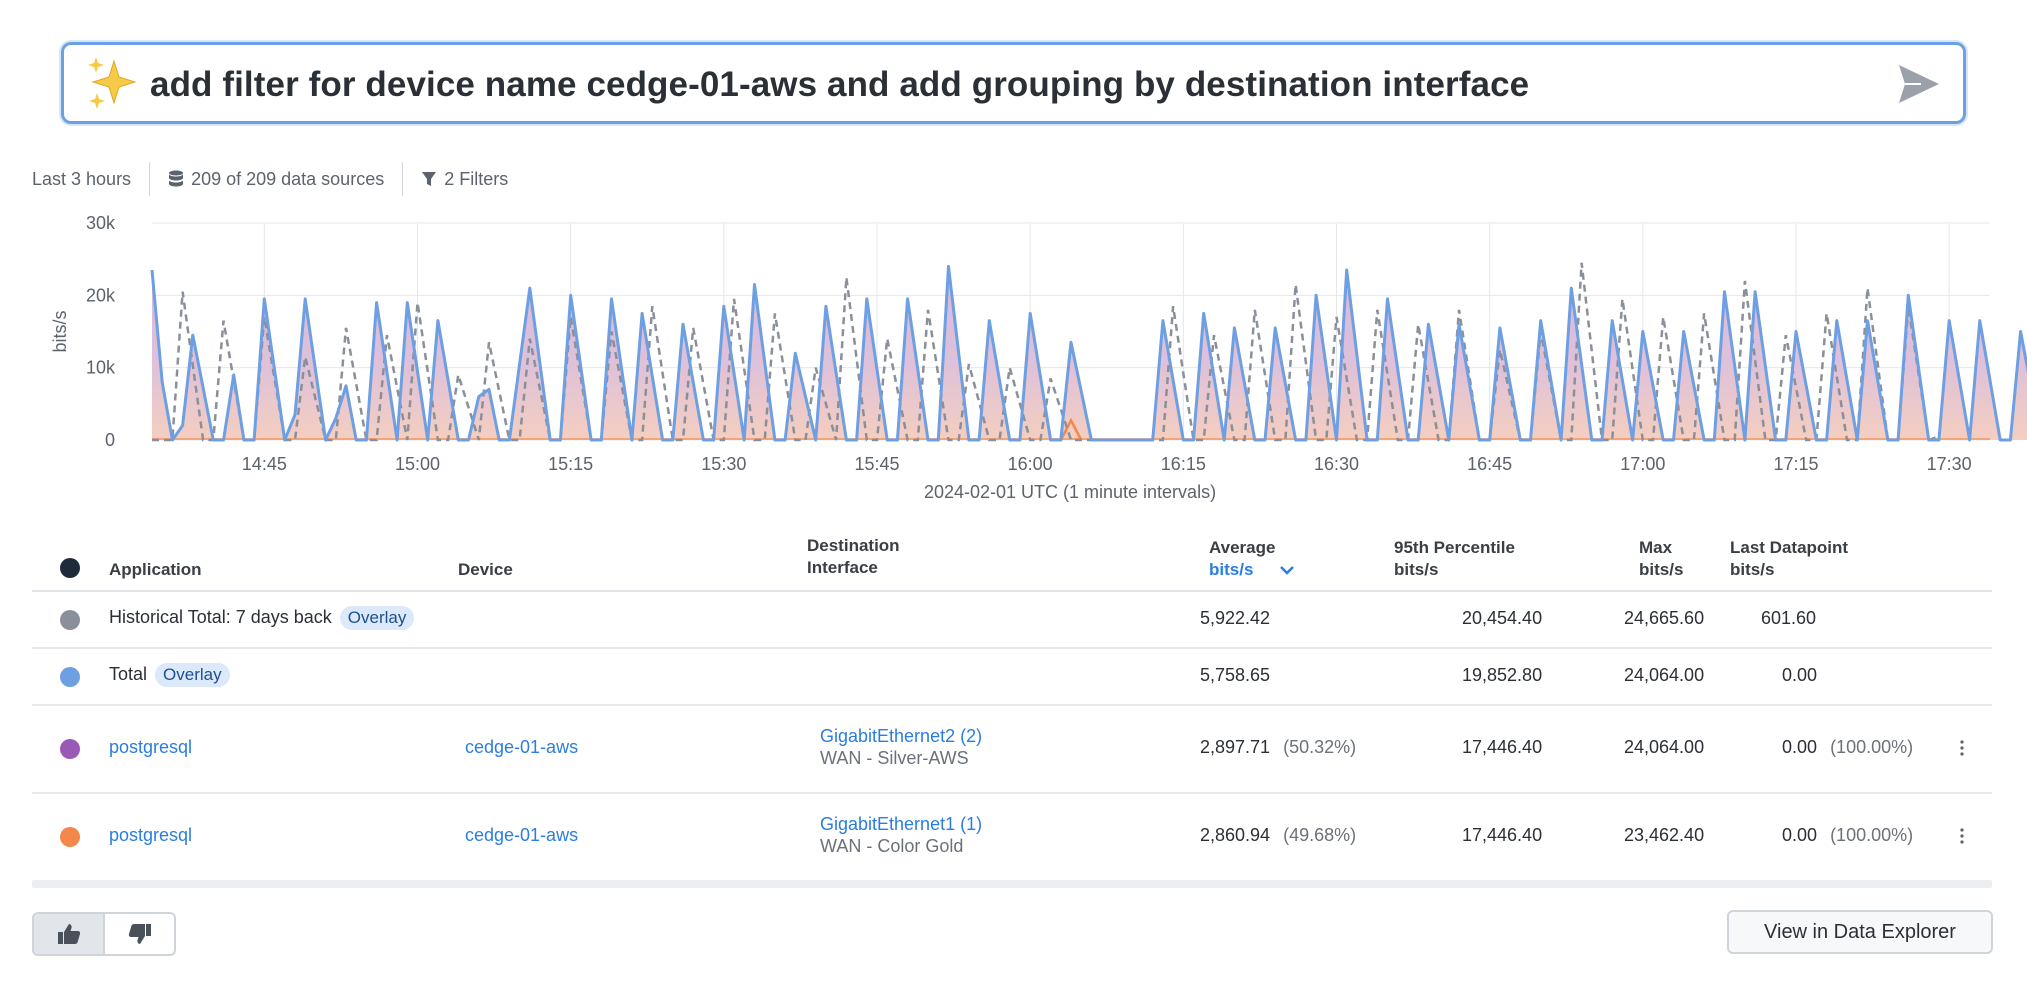  Describe the element at coordinates (60, 331) in the screenshot. I see `y-axis-label: bits/s` at that location.